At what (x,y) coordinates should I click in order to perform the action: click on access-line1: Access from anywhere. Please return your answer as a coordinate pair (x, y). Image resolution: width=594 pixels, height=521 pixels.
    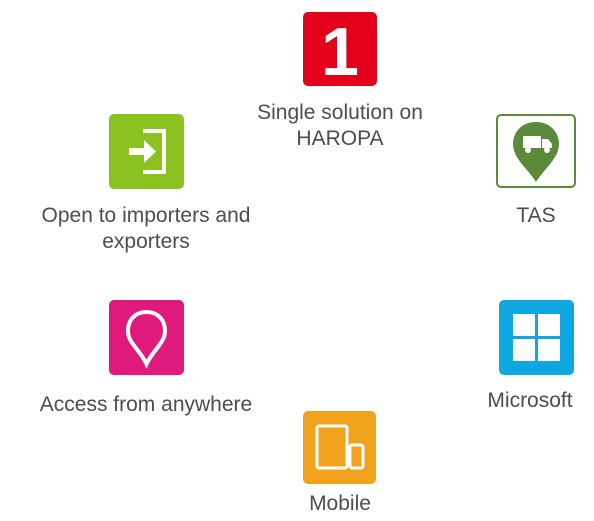
    Looking at the image, I should click on (146, 404).